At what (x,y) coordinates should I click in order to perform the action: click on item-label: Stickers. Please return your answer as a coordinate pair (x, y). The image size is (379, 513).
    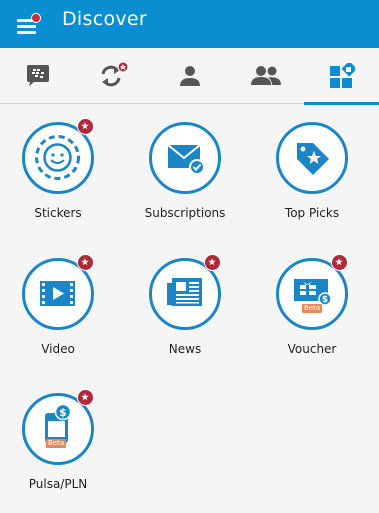
    Looking at the image, I should click on (58, 213).